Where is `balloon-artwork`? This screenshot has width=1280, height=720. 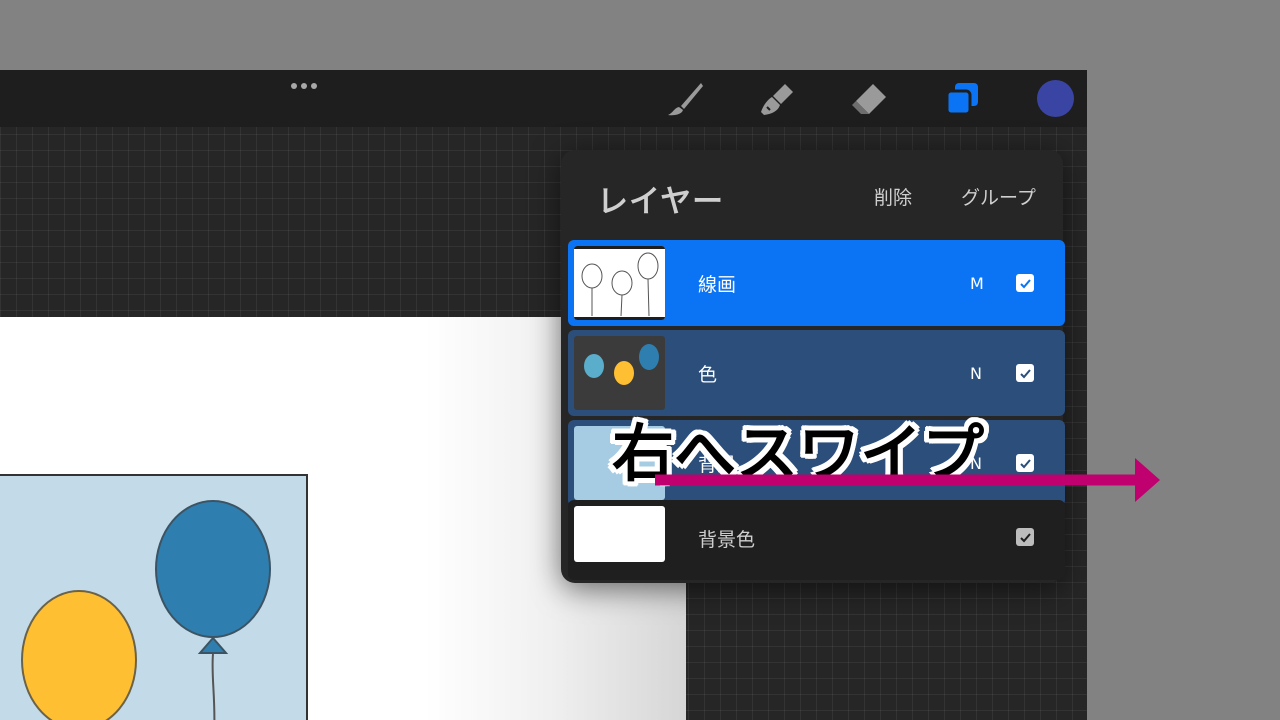 balloon-artwork is located at coordinates (154, 597).